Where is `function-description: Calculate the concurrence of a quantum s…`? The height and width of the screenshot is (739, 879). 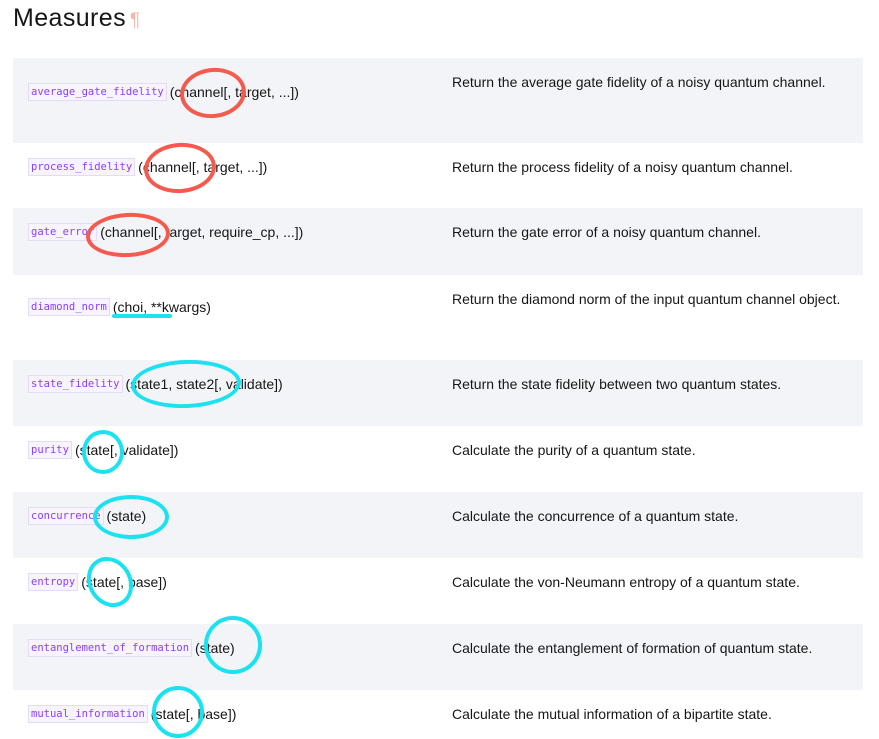
function-description: Calculate the concurrence of a quantum s… is located at coordinates (595, 516).